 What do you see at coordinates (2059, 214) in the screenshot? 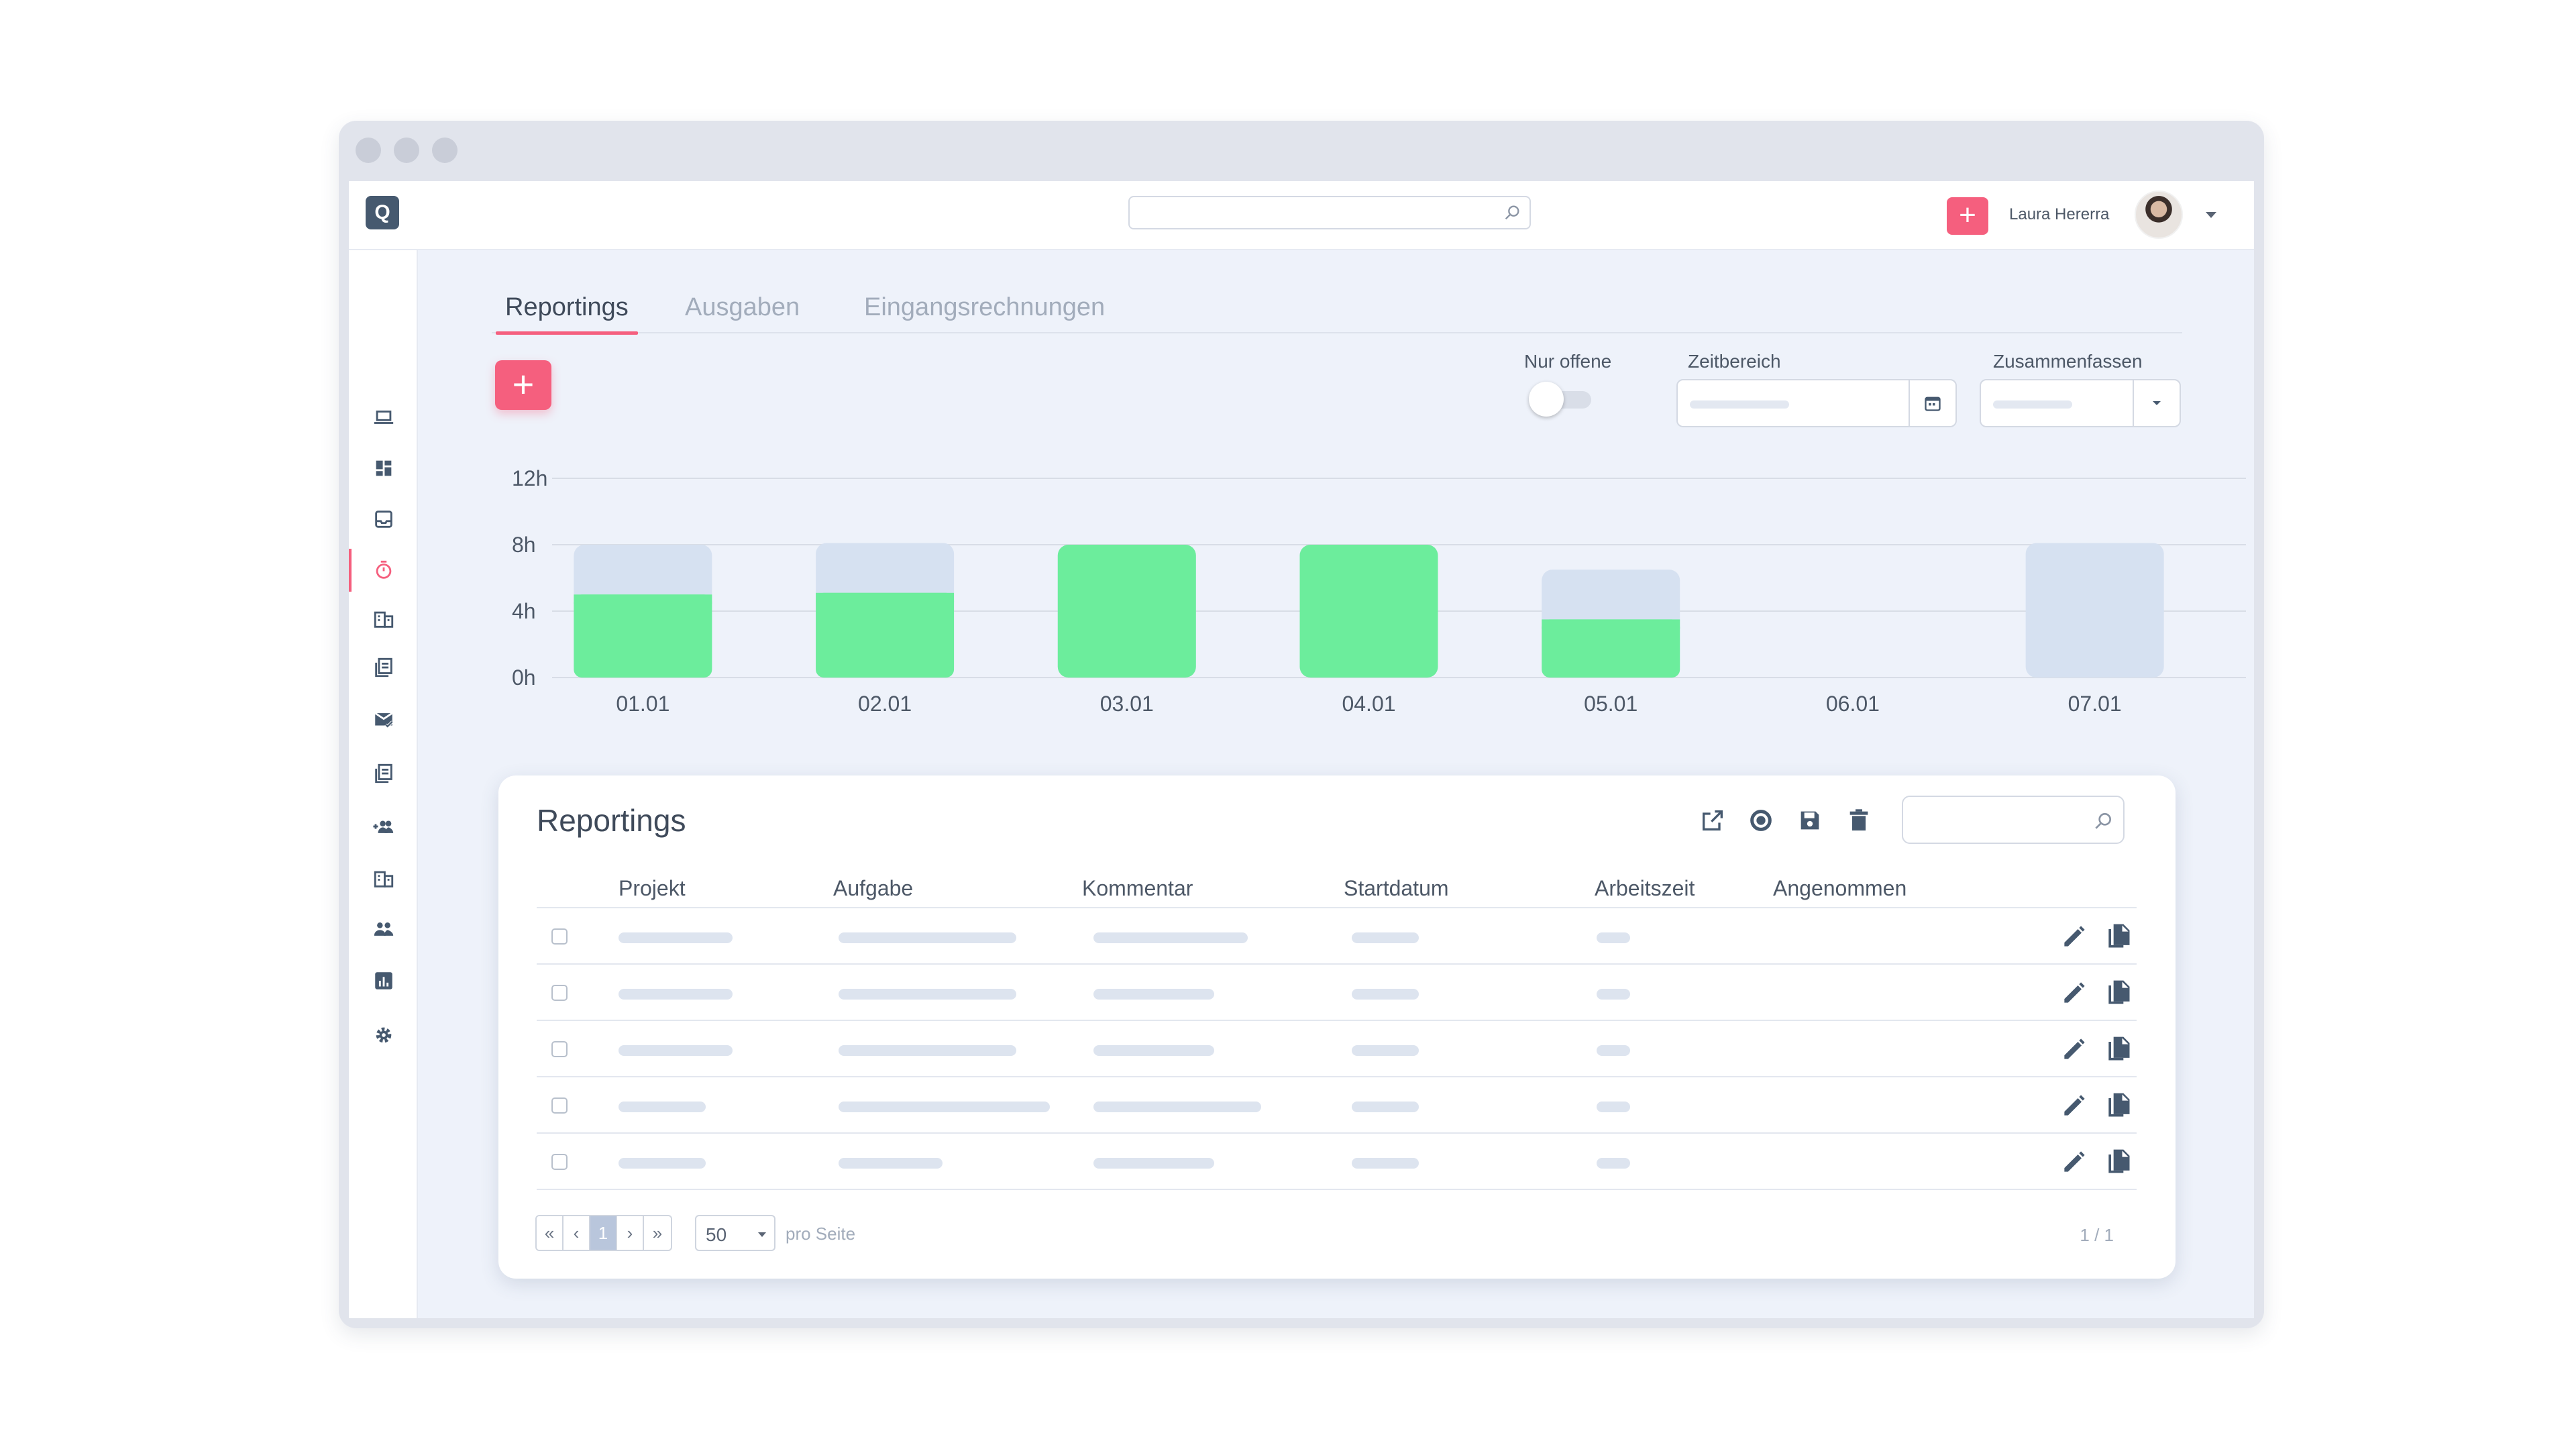
I see `user-name: Laura Hererra` at bounding box center [2059, 214].